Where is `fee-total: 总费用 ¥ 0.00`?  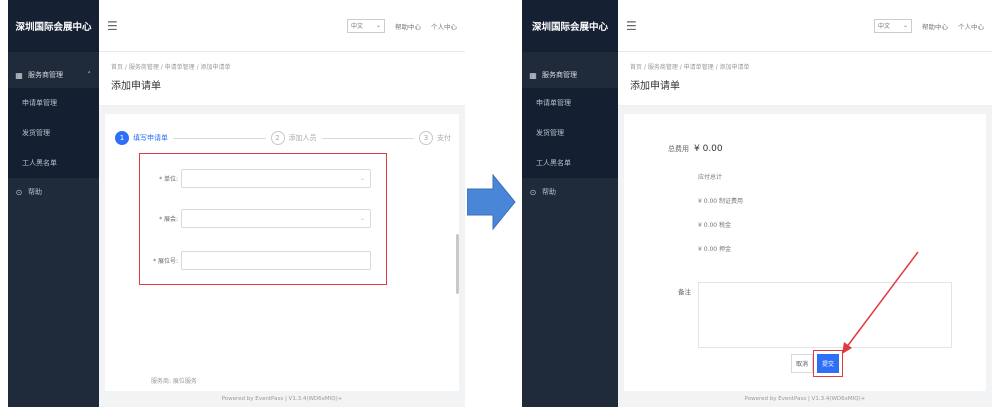
fee-total: 总费用 ¥ 0.00 is located at coordinates (695, 149).